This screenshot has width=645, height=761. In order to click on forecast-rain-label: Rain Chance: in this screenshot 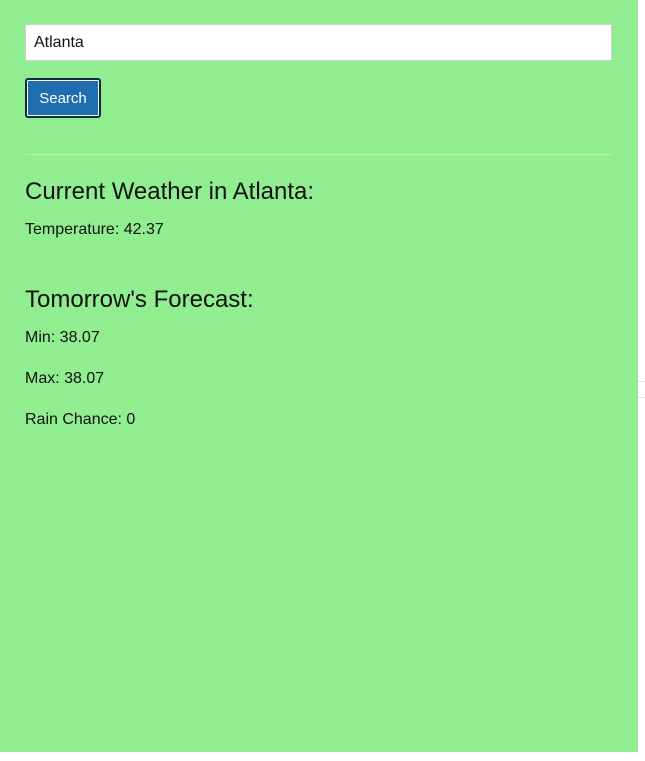, I will do `click(76, 419)`.